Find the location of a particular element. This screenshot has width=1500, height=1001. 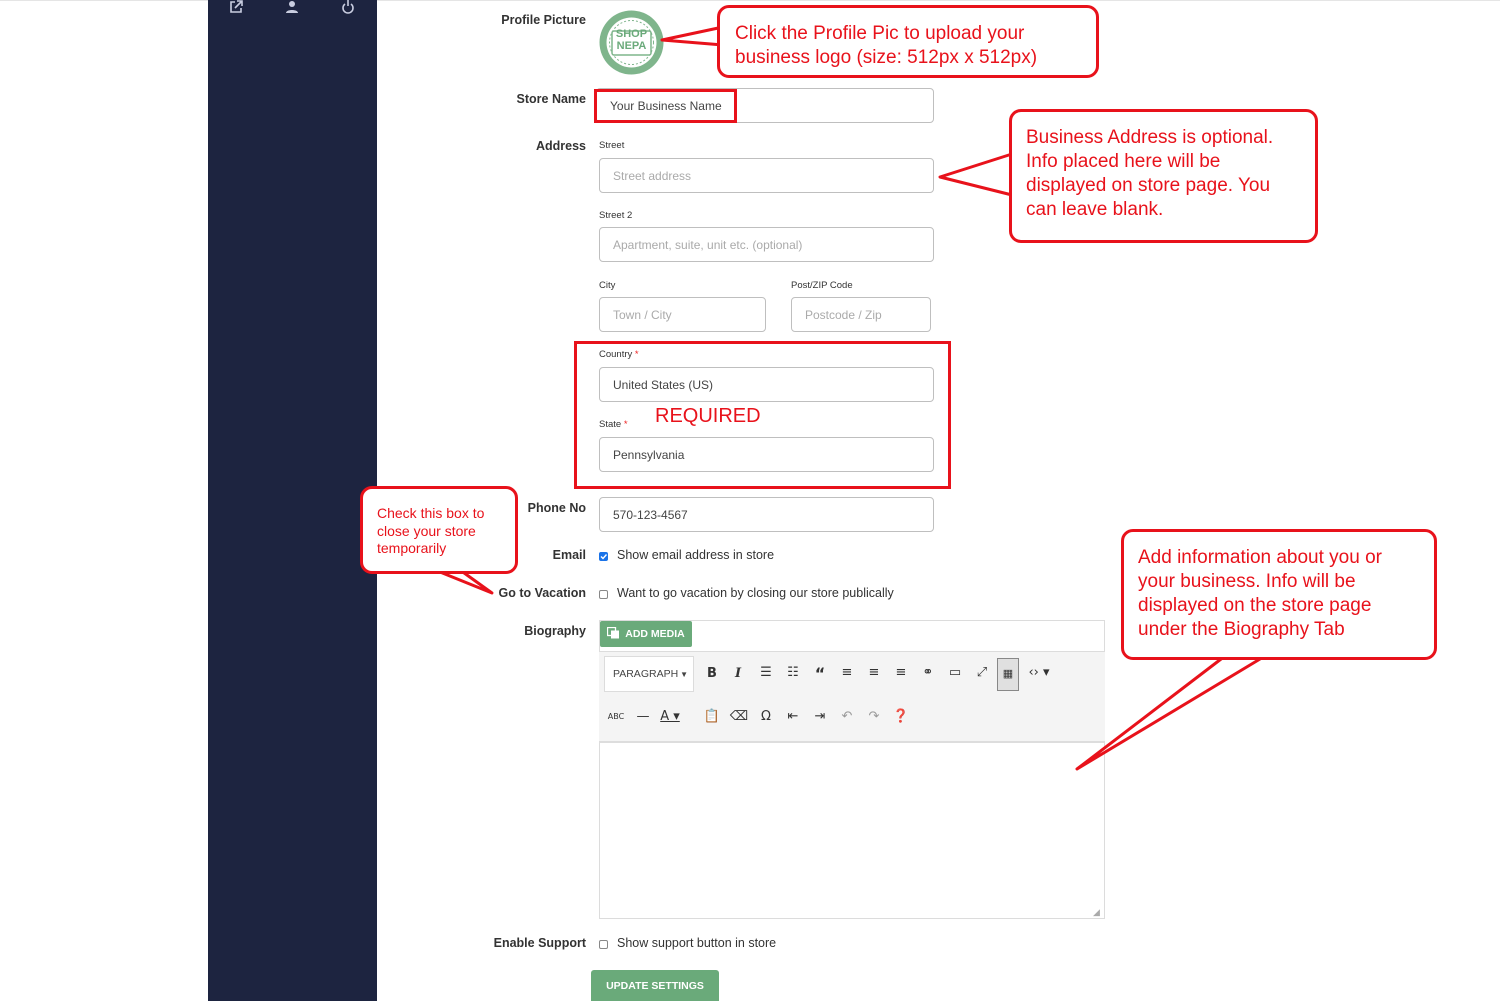

vacation-checkbox is located at coordinates (603, 594).